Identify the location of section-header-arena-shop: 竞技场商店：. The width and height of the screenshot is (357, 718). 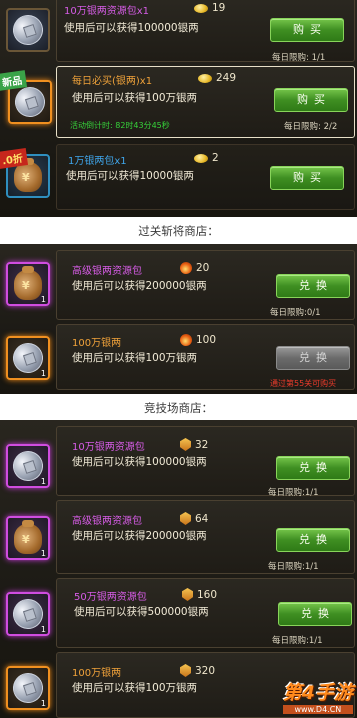
(178, 408).